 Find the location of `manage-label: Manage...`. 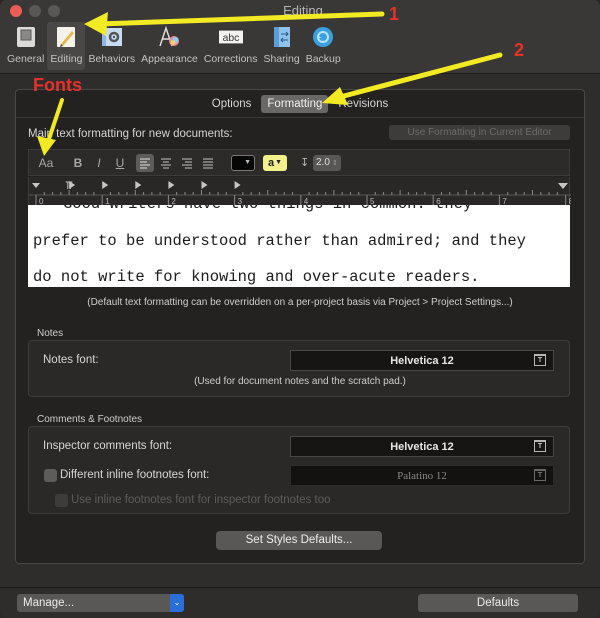

manage-label: Manage... is located at coordinates (49, 603).